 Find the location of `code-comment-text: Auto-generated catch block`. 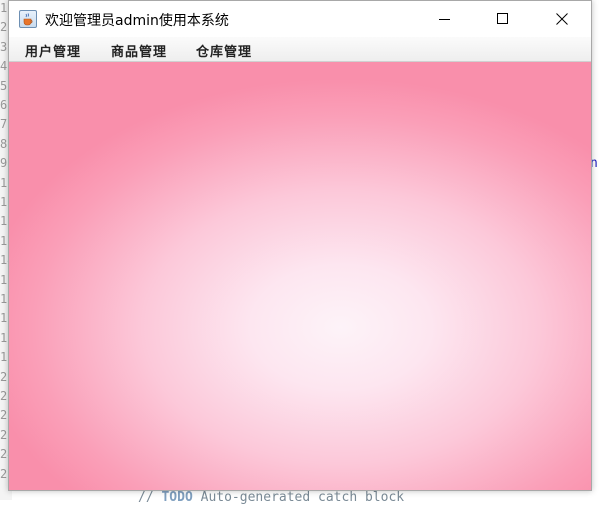

code-comment-text: Auto-generated catch block is located at coordinates (298, 497).